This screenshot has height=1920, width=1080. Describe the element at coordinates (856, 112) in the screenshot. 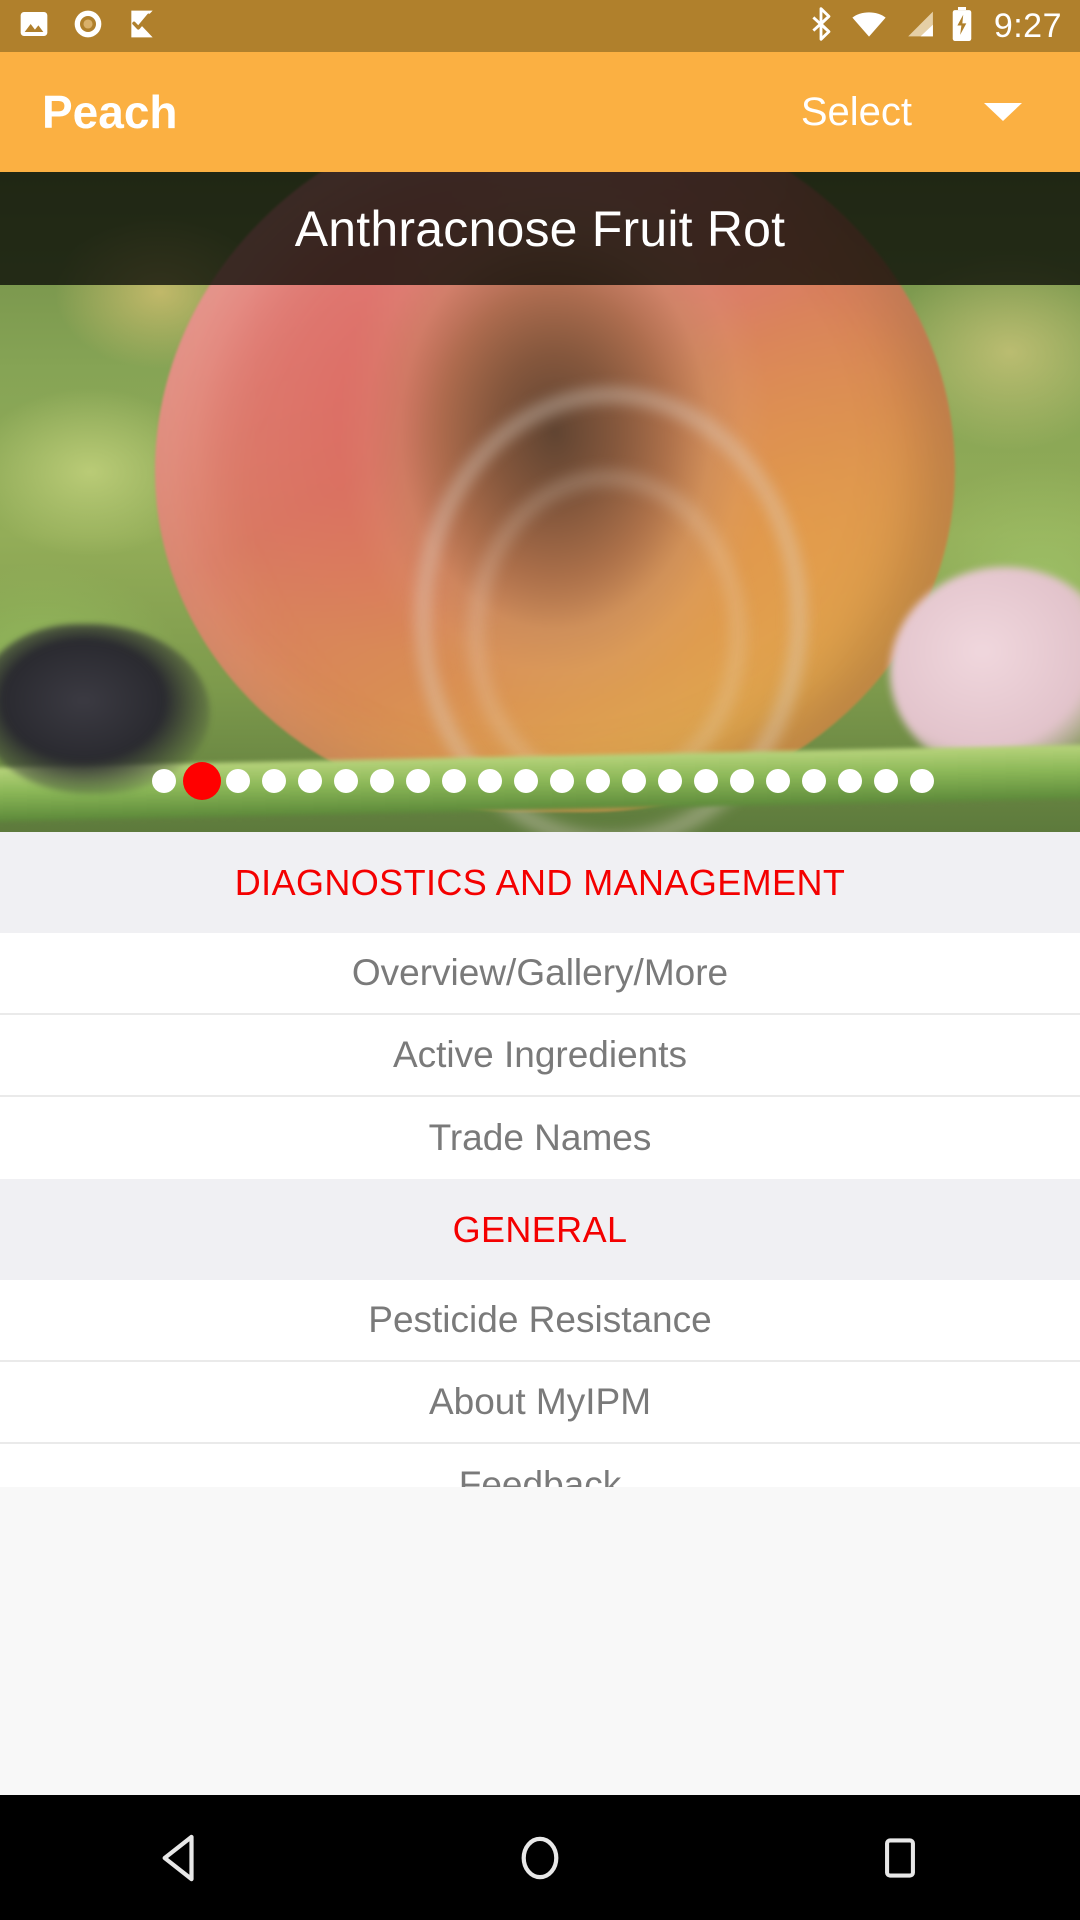

I see `crop-select-button: Select` at that location.